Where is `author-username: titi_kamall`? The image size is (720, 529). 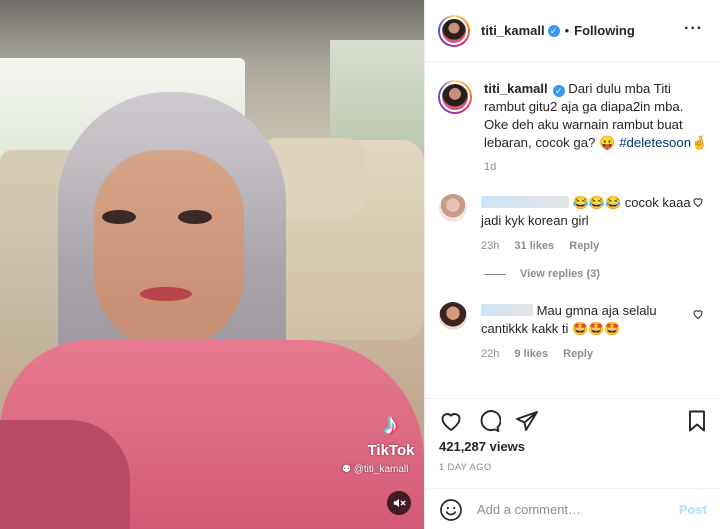
author-username: titi_kamall is located at coordinates (513, 30).